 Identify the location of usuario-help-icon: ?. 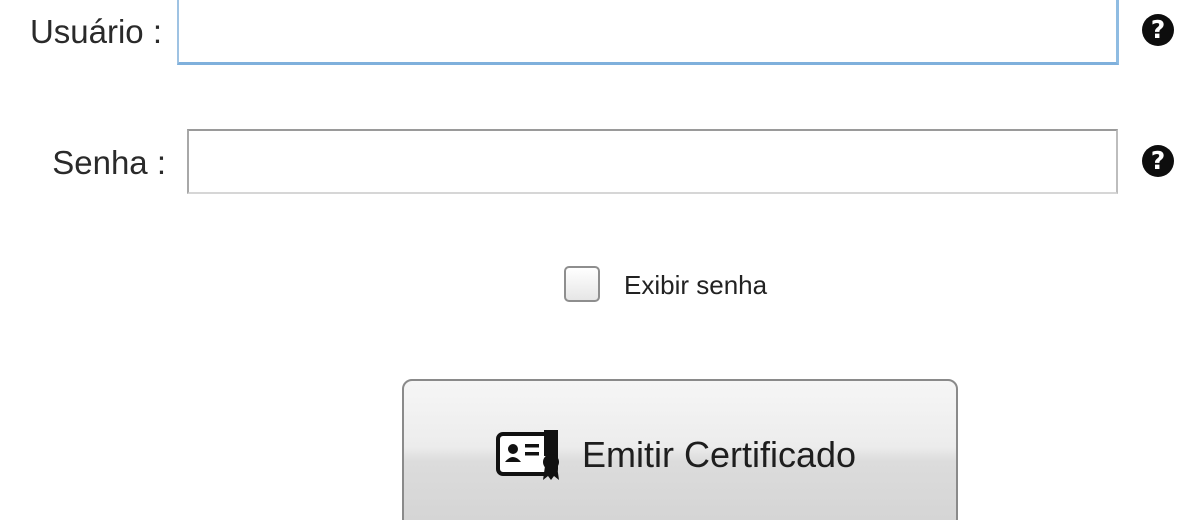
(1158, 30).